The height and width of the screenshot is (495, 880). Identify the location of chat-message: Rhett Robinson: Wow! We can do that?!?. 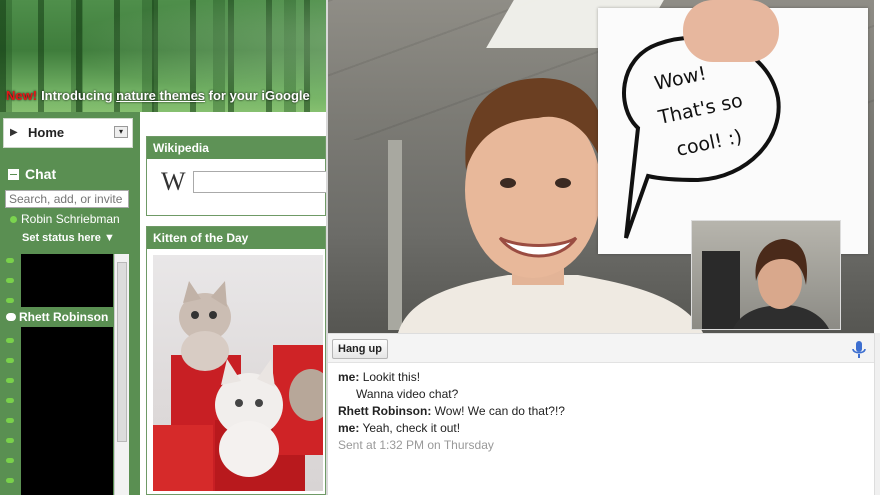
(606, 411).